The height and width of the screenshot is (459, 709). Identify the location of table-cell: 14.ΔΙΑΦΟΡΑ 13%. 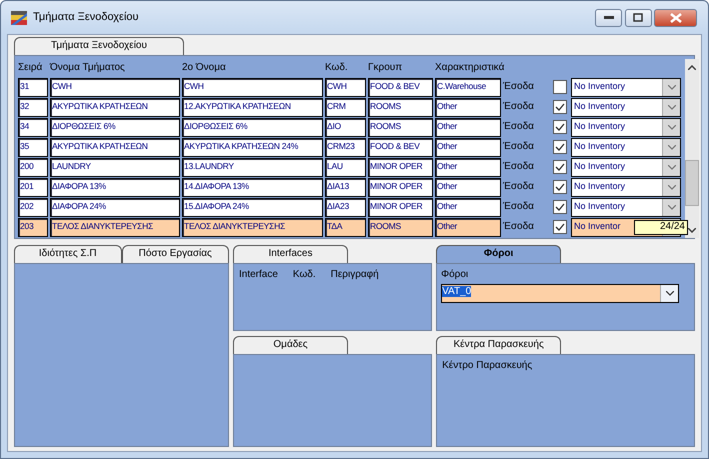
(252, 187).